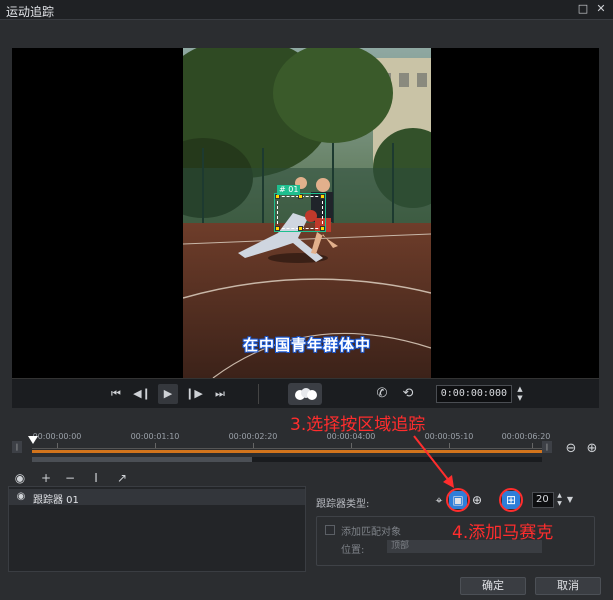 The height and width of the screenshot is (600, 613). What do you see at coordinates (96, 478) in the screenshot?
I see `rename-tracker-icon: I` at bounding box center [96, 478].